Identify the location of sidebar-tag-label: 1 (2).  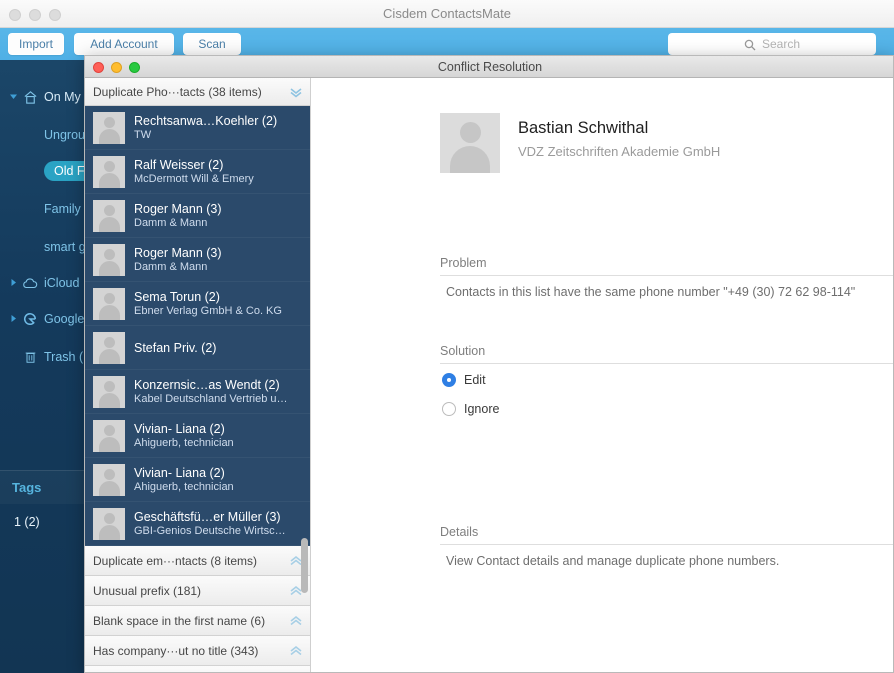
(27, 522).